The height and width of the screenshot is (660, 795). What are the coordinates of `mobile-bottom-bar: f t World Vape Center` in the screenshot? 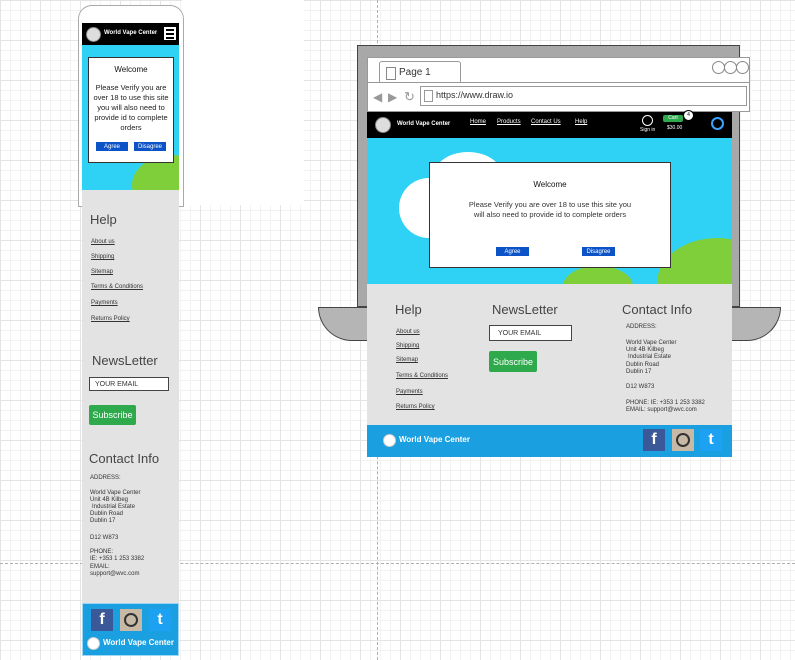 It's located at (130, 629).